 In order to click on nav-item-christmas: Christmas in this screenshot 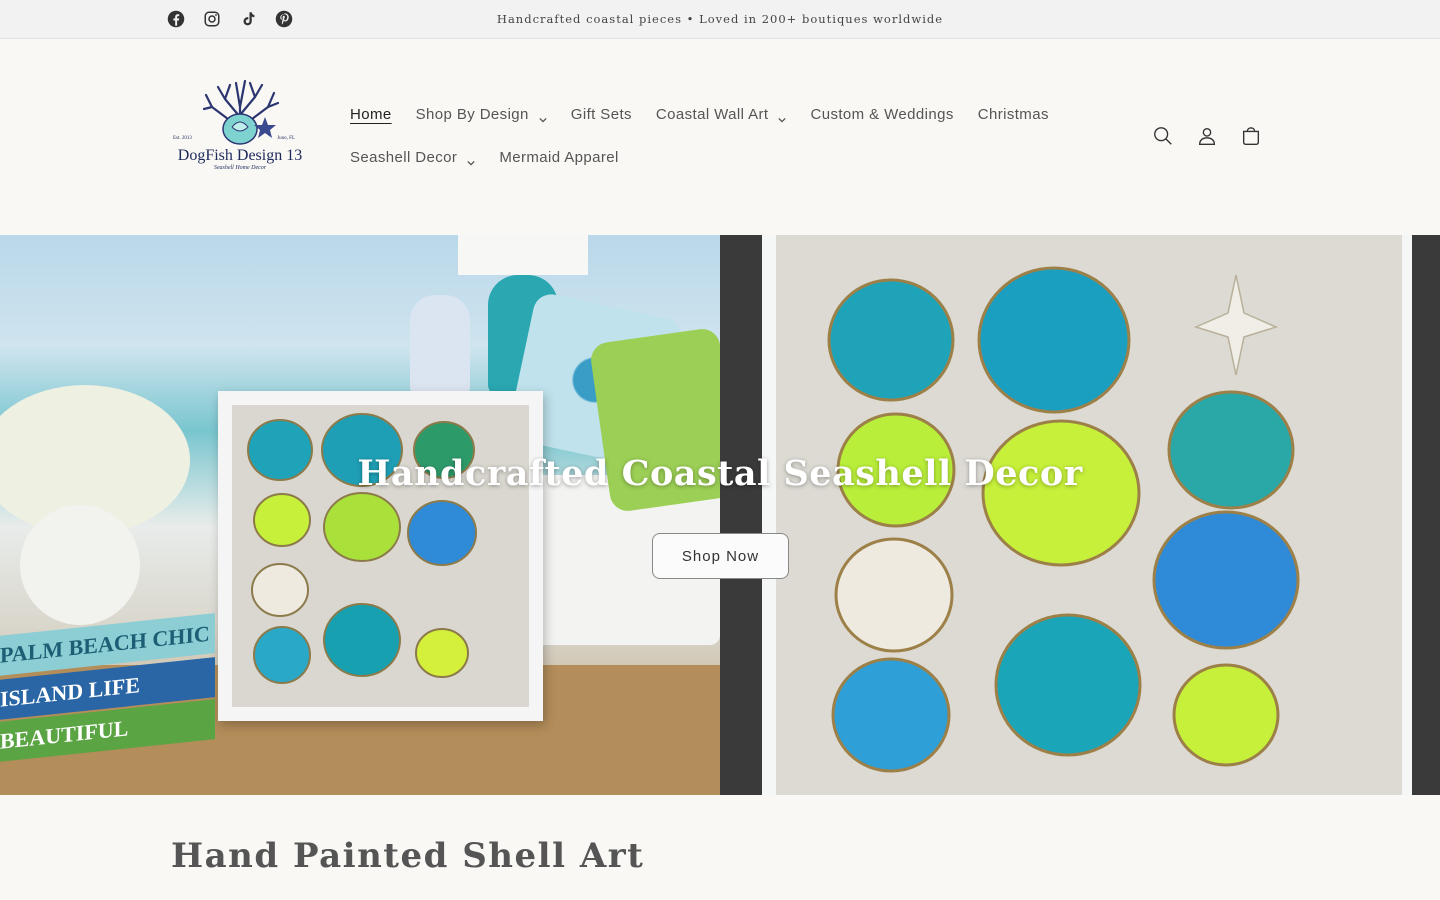, I will do `click(1013, 114)`.